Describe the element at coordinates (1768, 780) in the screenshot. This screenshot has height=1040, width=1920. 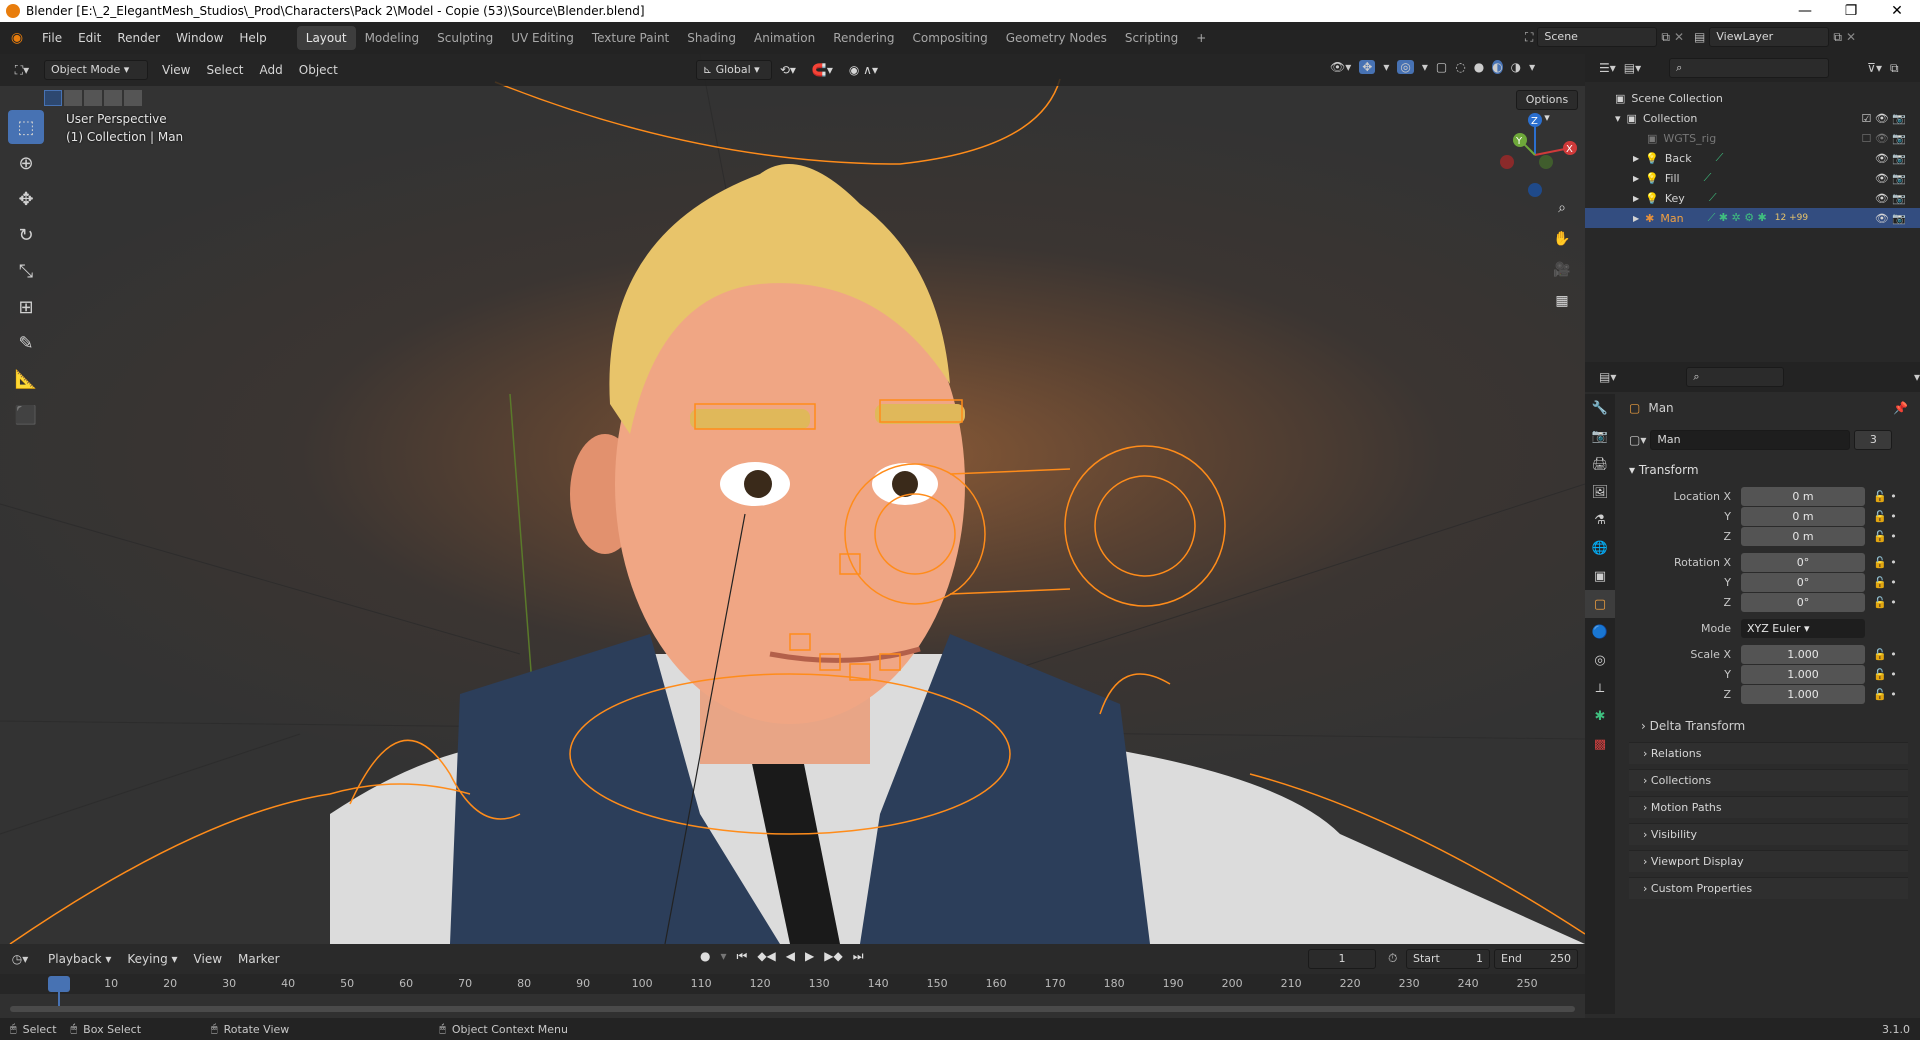
I see `collections-panel: › Collections` at that location.